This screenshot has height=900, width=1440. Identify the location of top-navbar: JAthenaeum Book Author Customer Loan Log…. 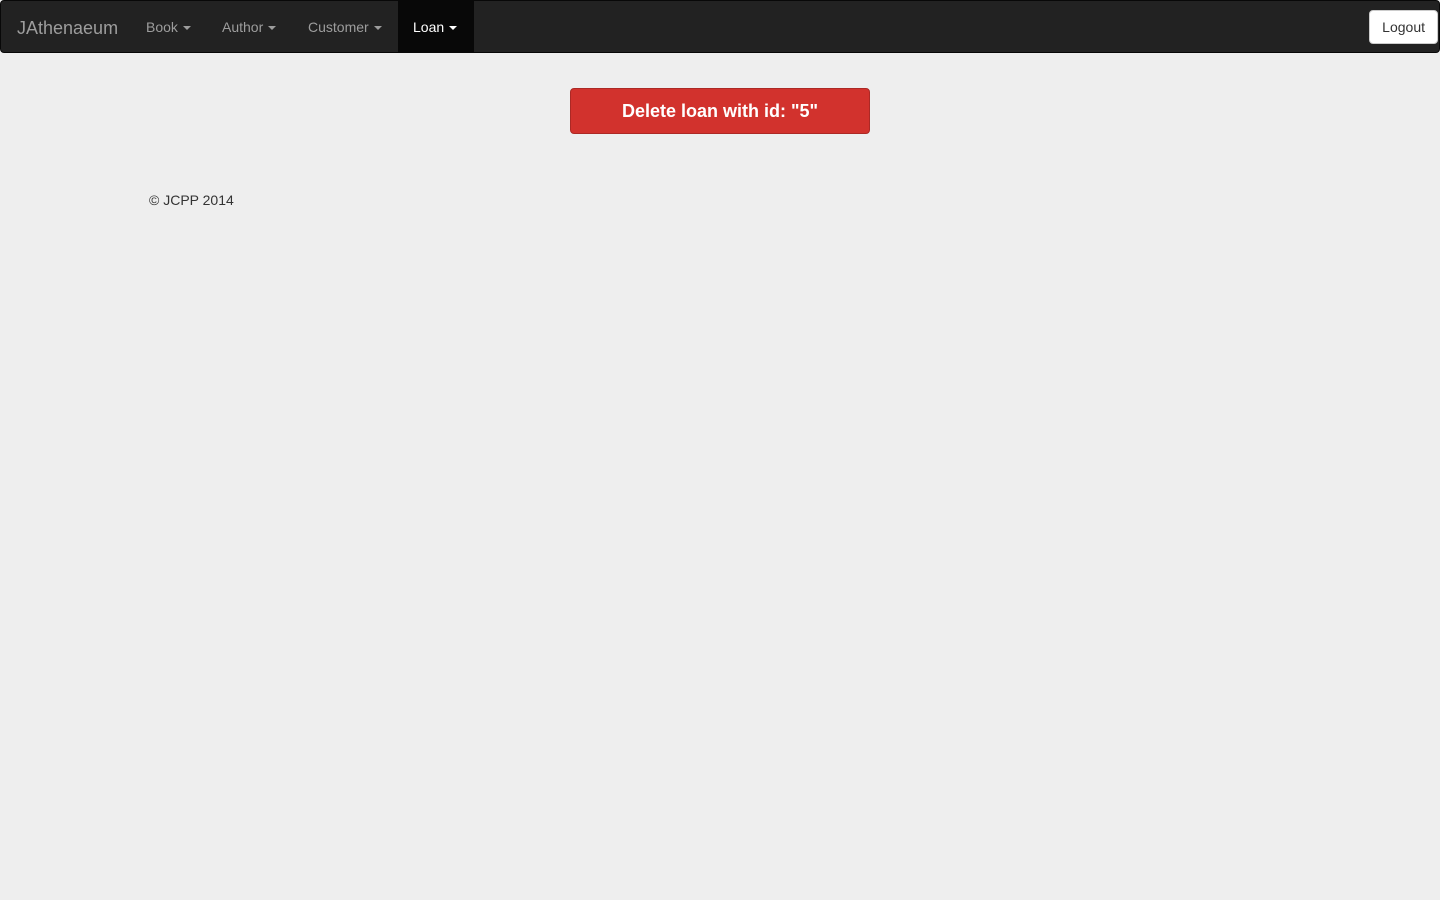
(720, 26).